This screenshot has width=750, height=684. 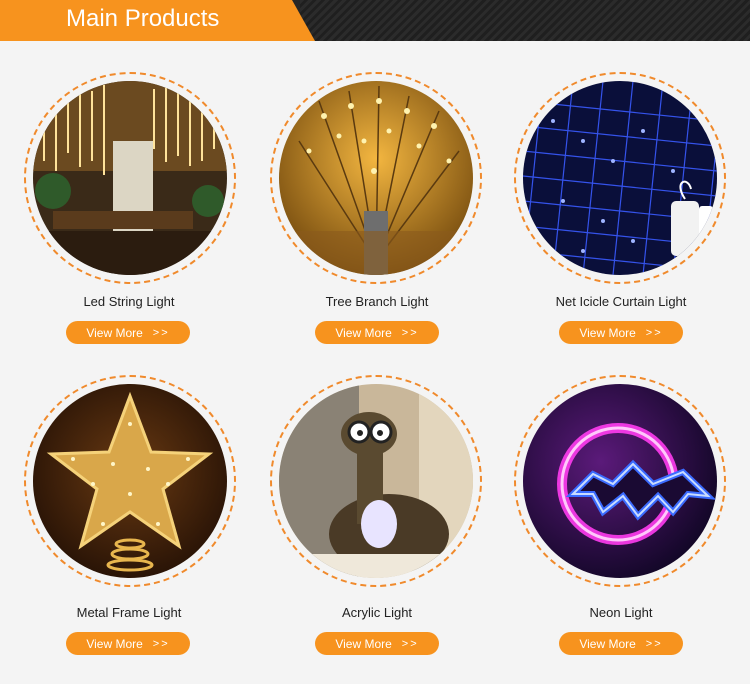 What do you see at coordinates (129, 612) in the screenshot?
I see `product-name: Metal Frame Light` at bounding box center [129, 612].